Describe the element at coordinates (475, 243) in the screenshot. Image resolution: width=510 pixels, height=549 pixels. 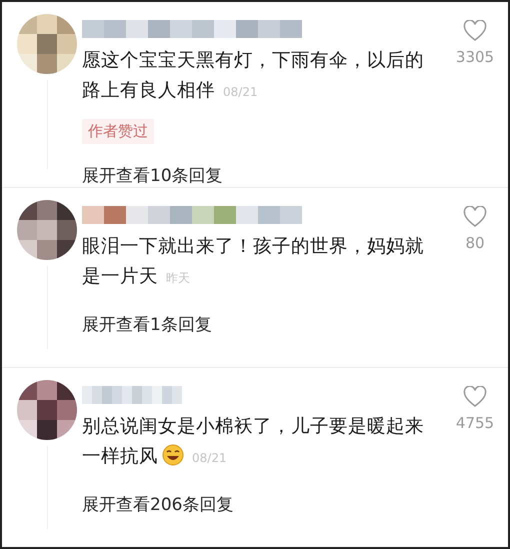
I see `like-count: 80` at that location.